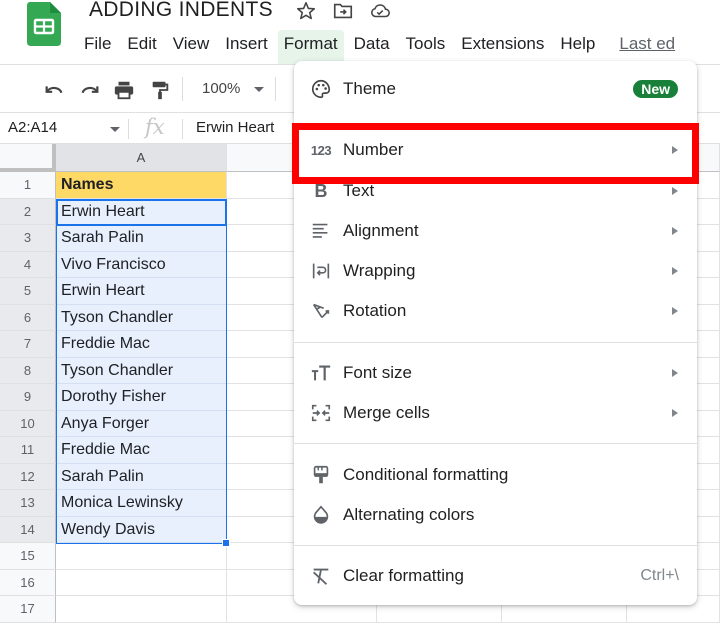 This screenshot has height=624, width=720. What do you see at coordinates (128, 129) in the screenshot?
I see `formula-divider` at bounding box center [128, 129].